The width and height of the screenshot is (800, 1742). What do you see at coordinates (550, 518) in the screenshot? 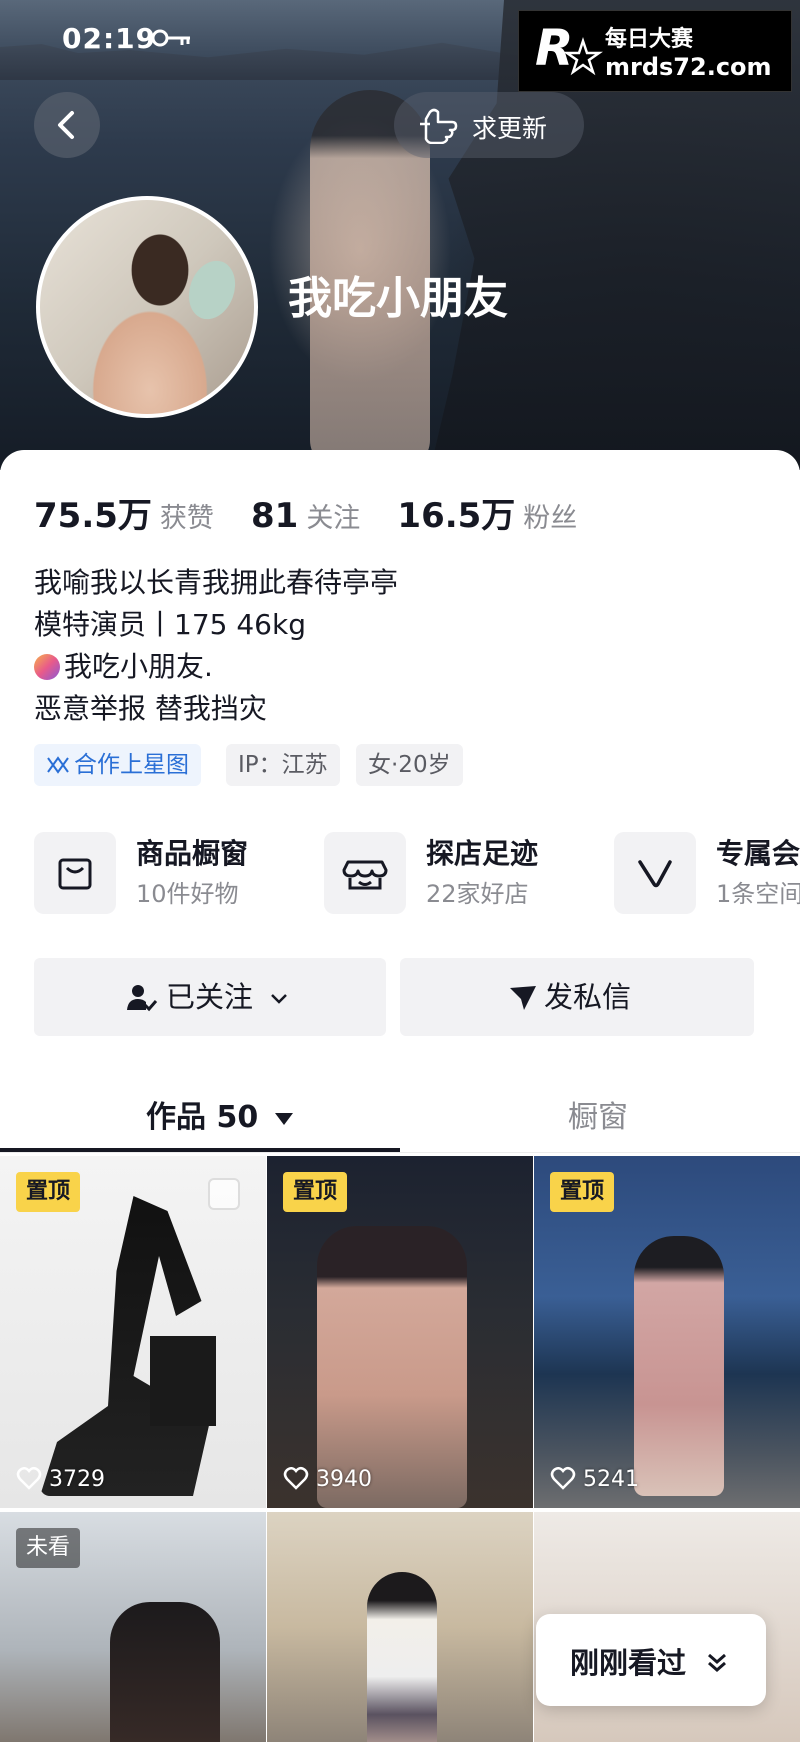
I see `stat-followers-label: 粉丝` at bounding box center [550, 518].